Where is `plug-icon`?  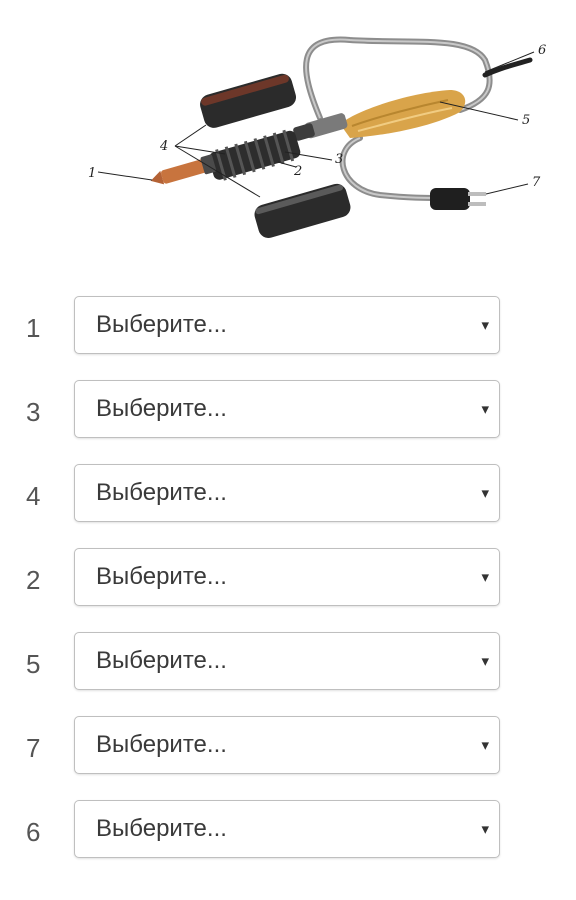 plug-icon is located at coordinates (458, 199).